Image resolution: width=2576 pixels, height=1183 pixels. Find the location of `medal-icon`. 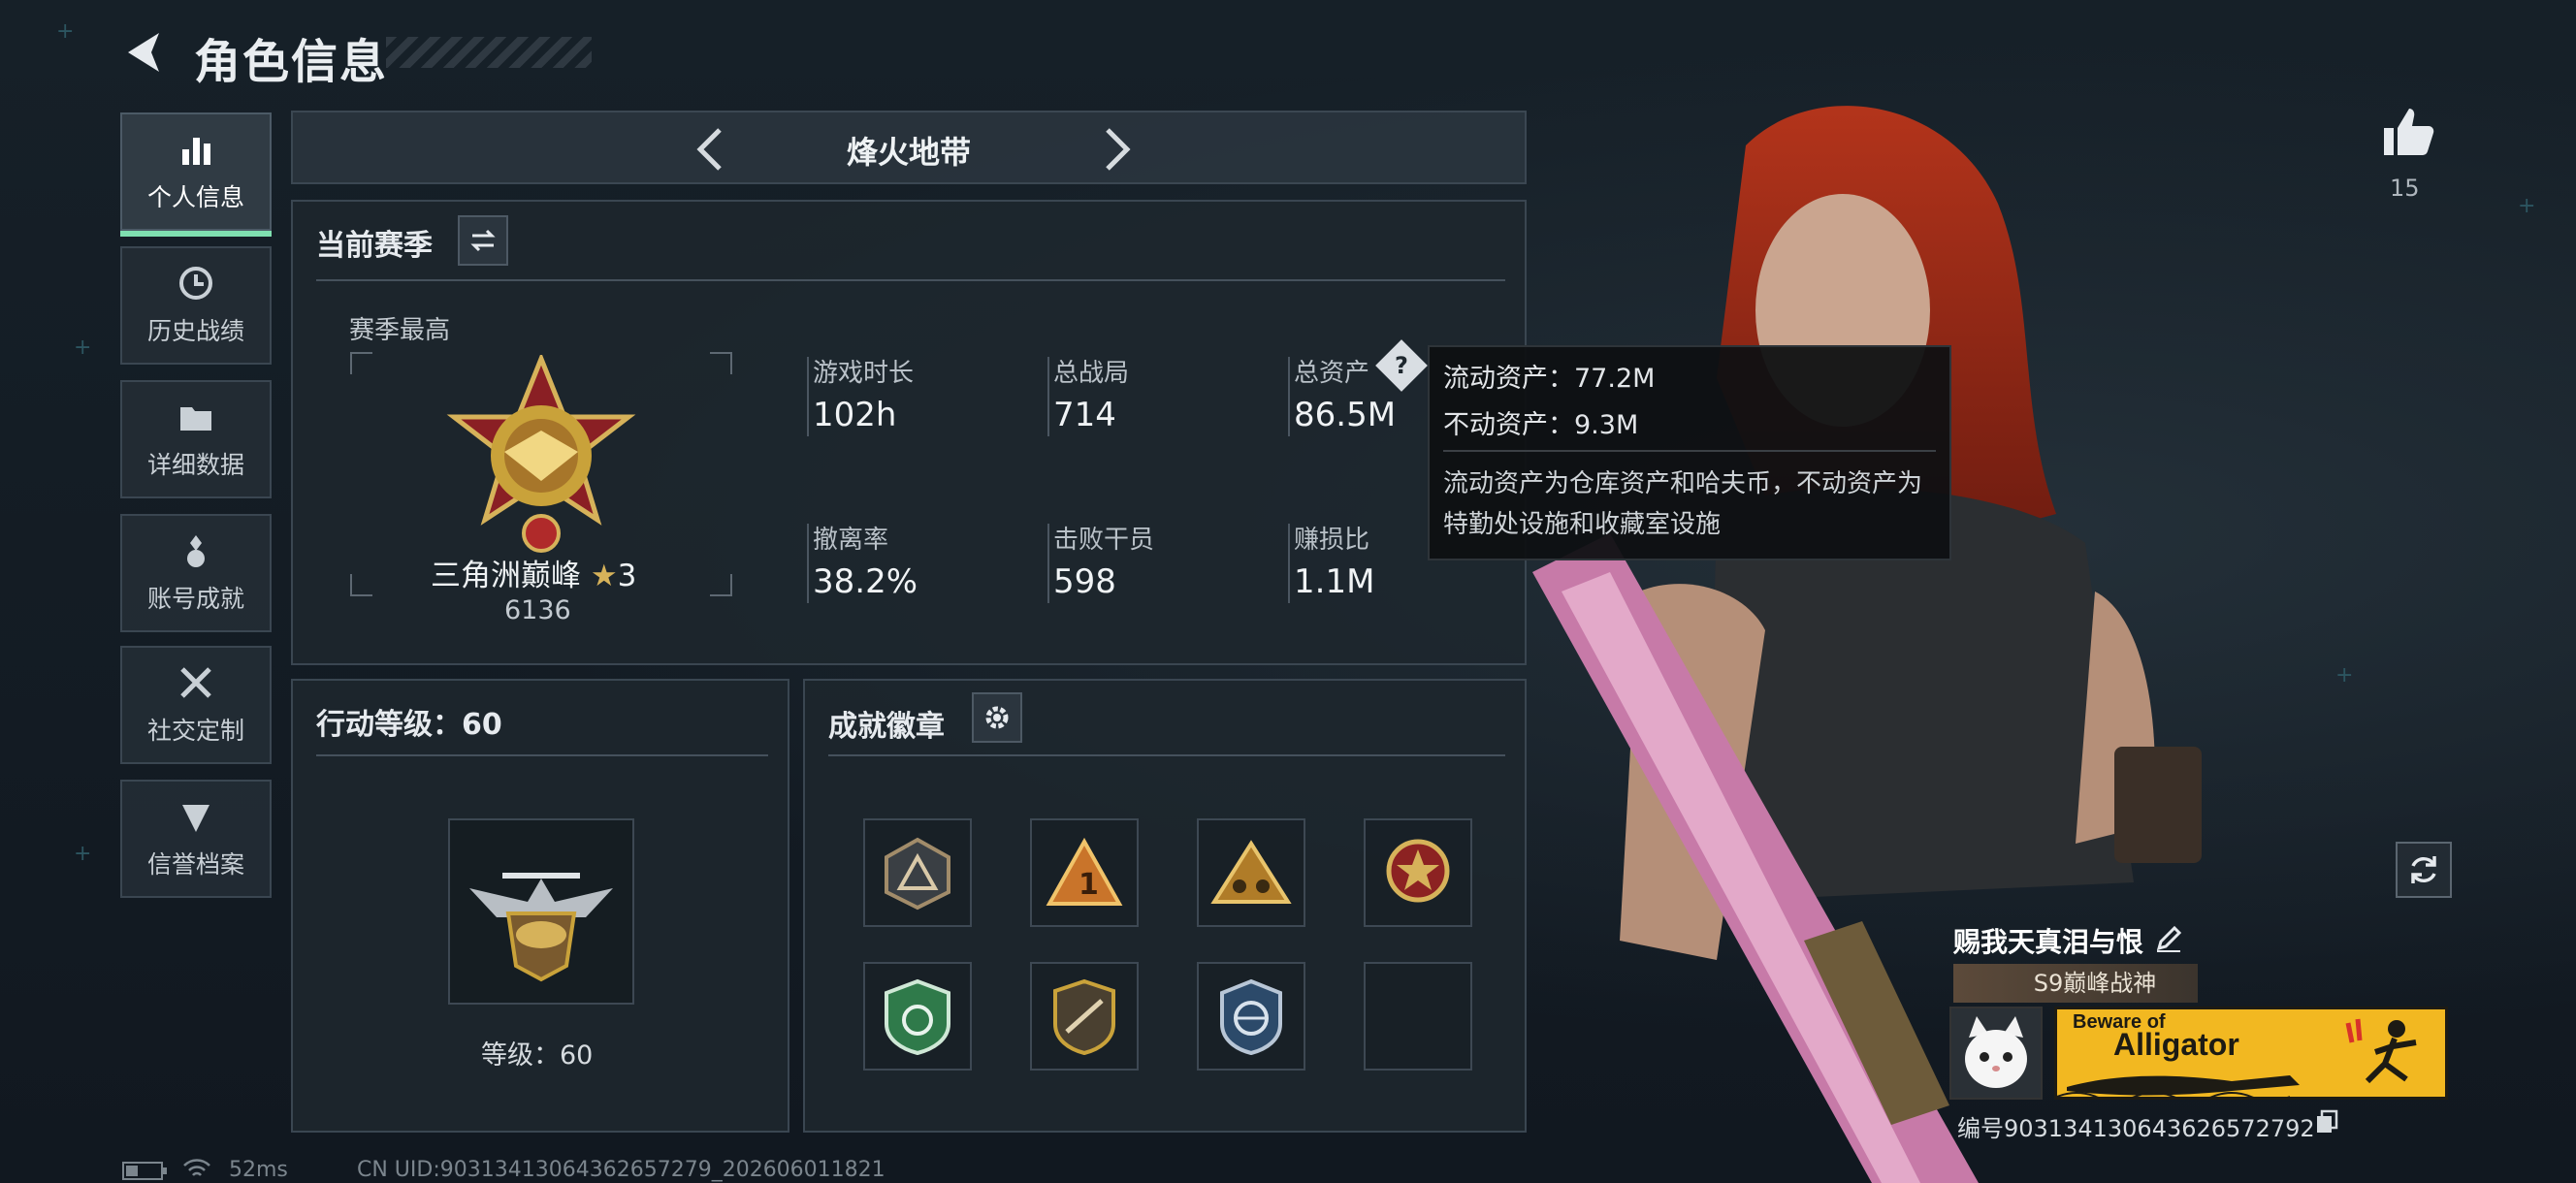

medal-icon is located at coordinates (196, 551).